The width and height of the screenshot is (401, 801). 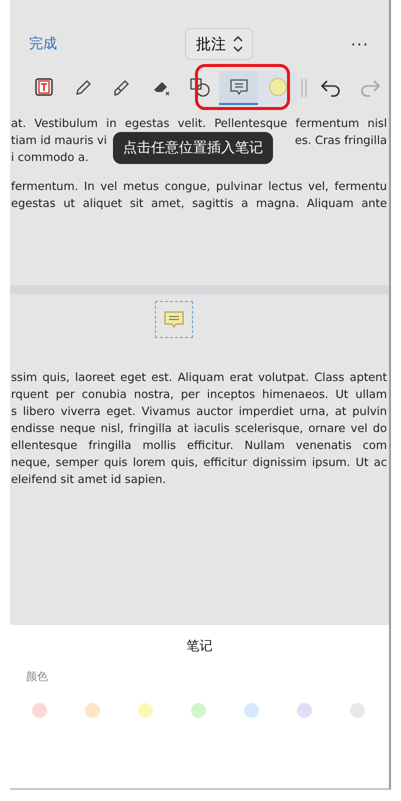 What do you see at coordinates (199, 394) in the screenshot?
I see `body-text: rquent per conubia nostra, per inceptos himenaeos. Ut ullam` at bounding box center [199, 394].